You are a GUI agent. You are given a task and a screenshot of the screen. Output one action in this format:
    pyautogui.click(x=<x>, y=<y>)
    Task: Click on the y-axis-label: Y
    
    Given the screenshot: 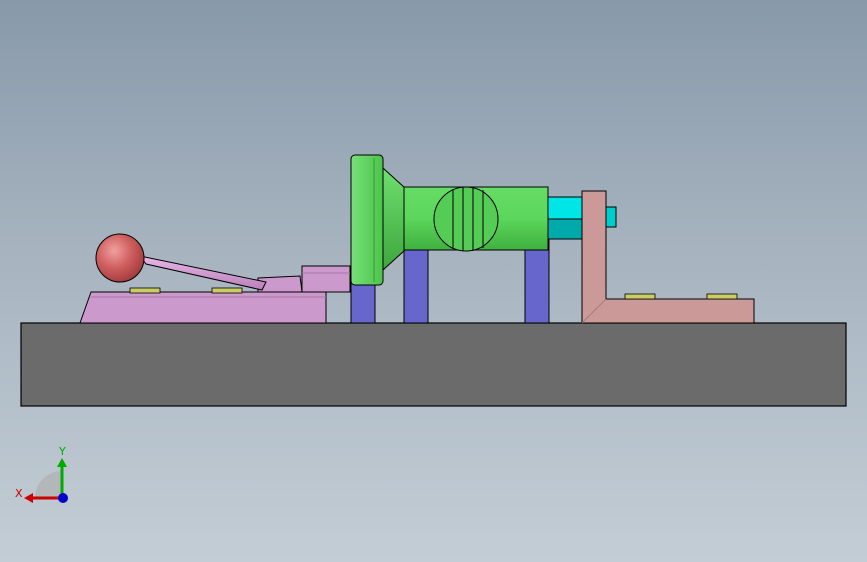 What is the action you would take?
    pyautogui.click(x=62, y=451)
    